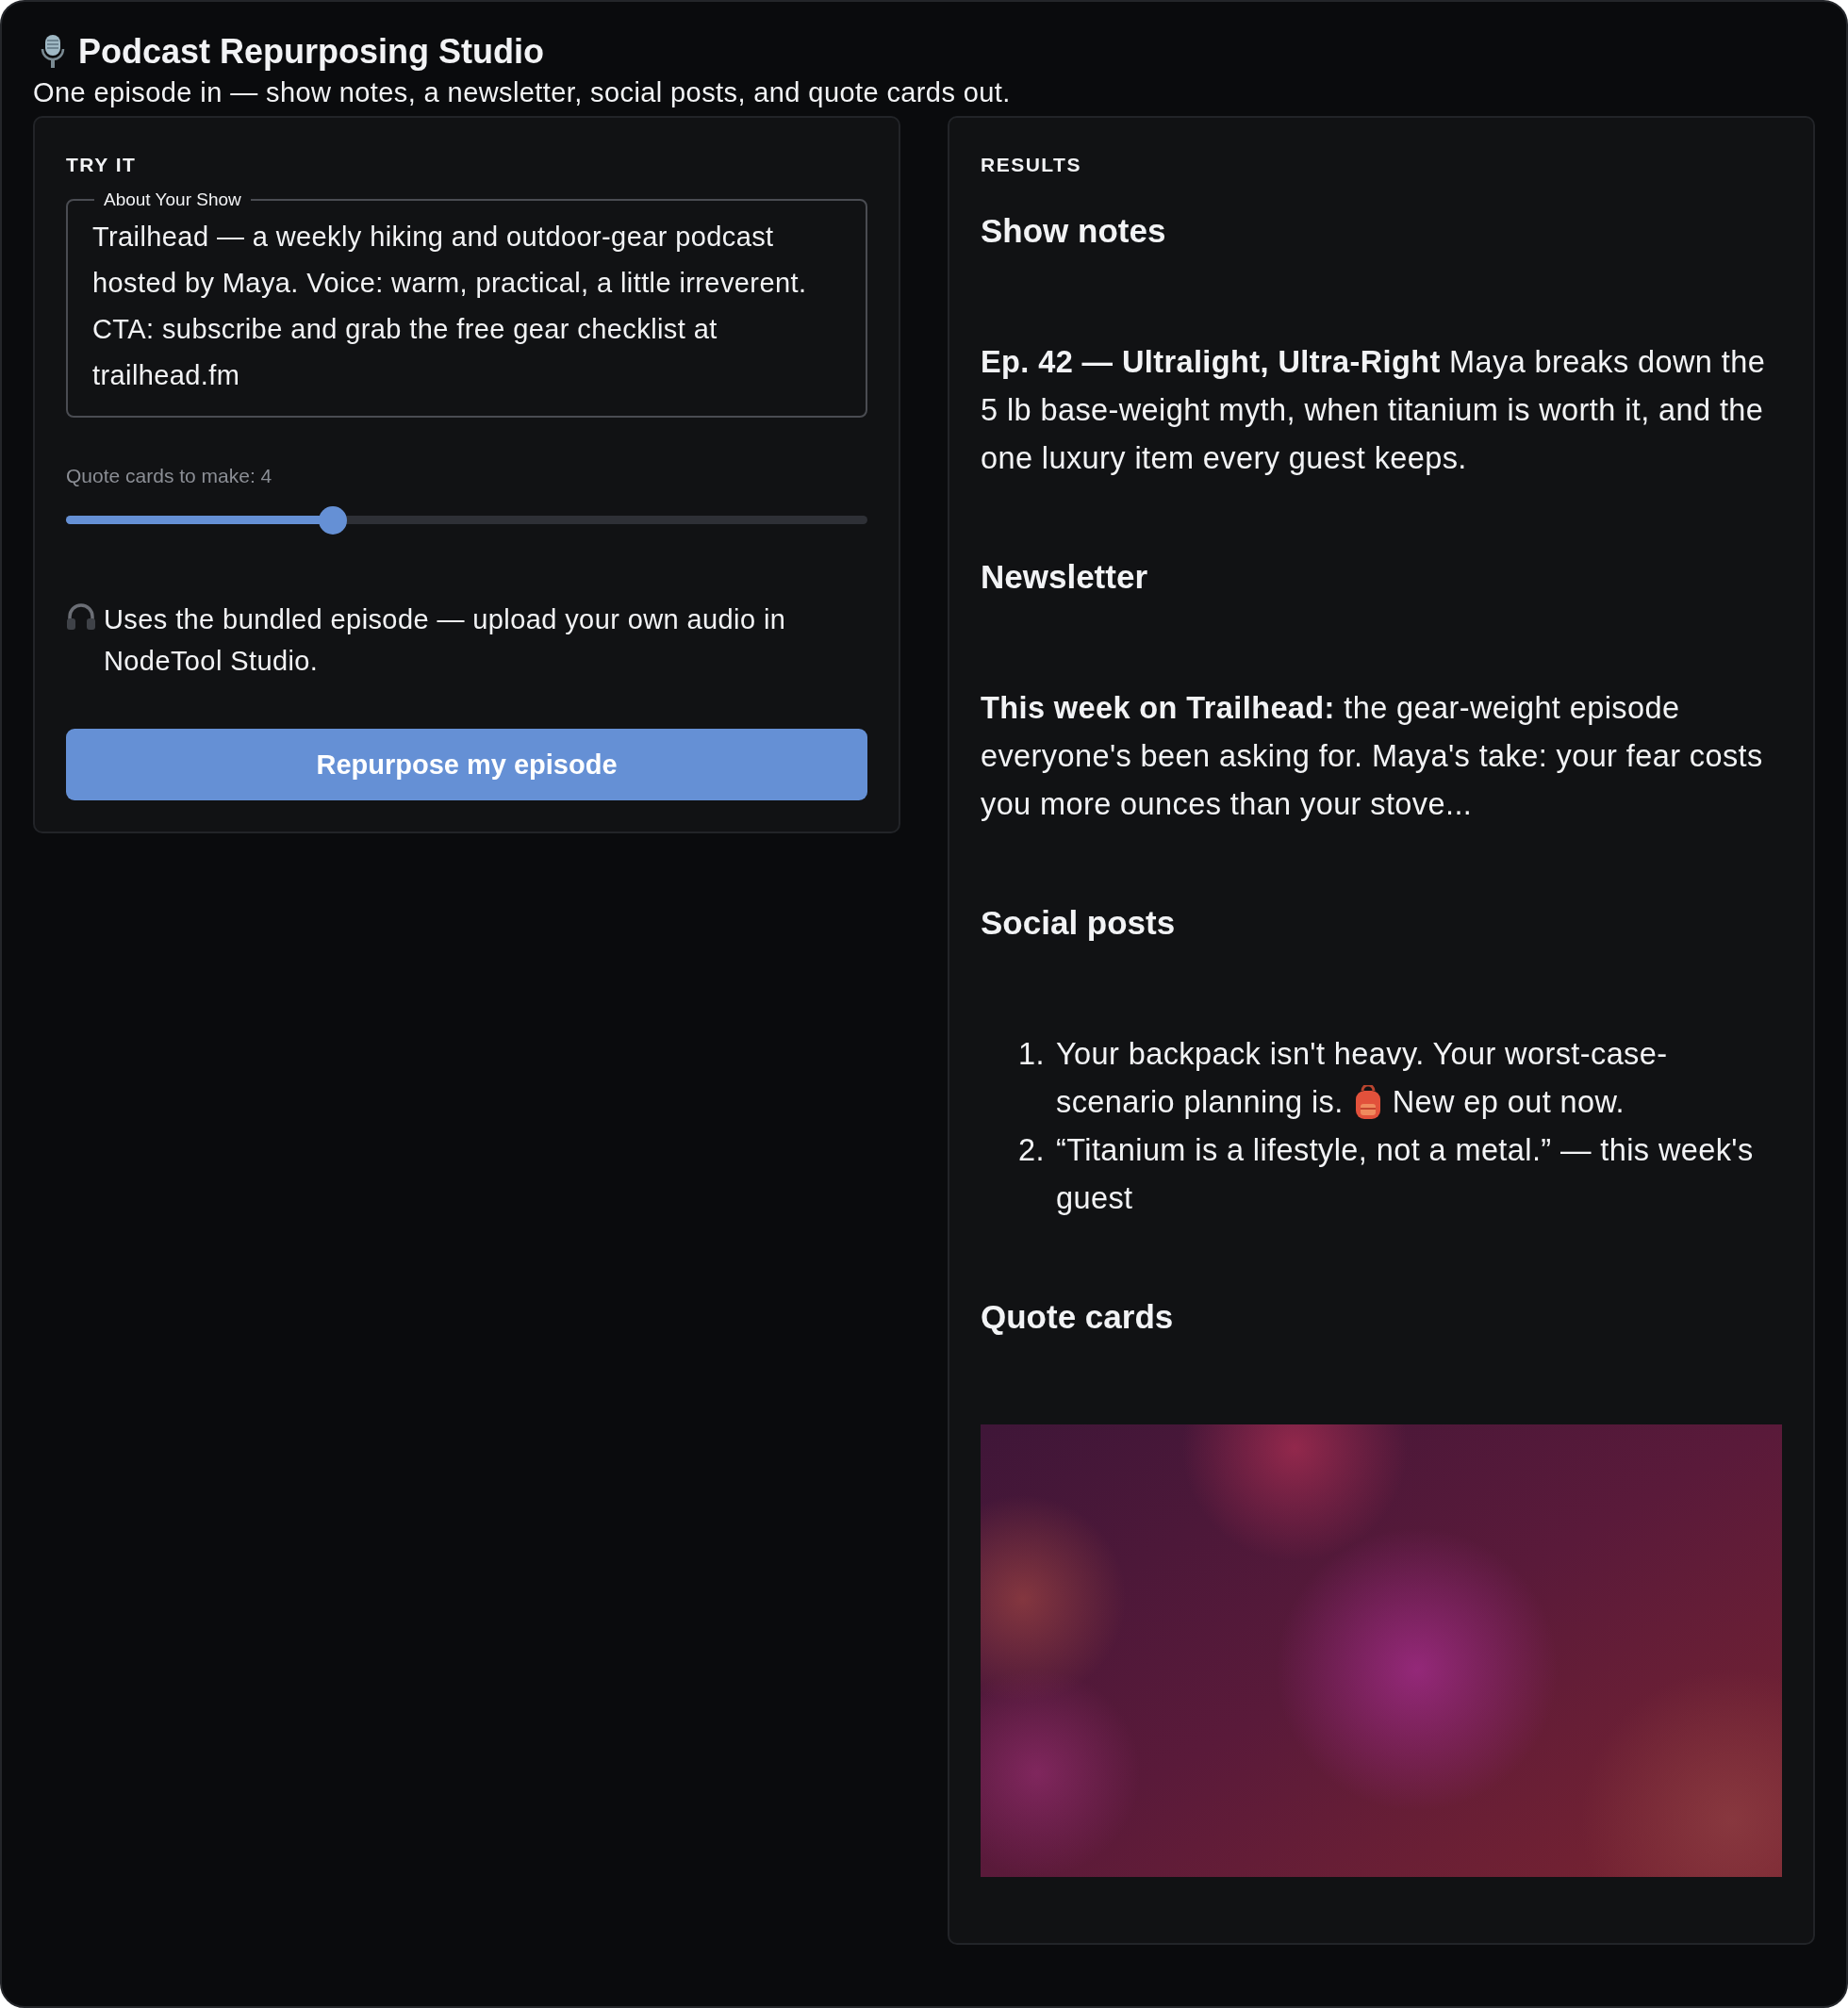 This screenshot has height=2008, width=1848. What do you see at coordinates (311, 52) in the screenshot?
I see `app-title: Podcast Repurposing Studio` at bounding box center [311, 52].